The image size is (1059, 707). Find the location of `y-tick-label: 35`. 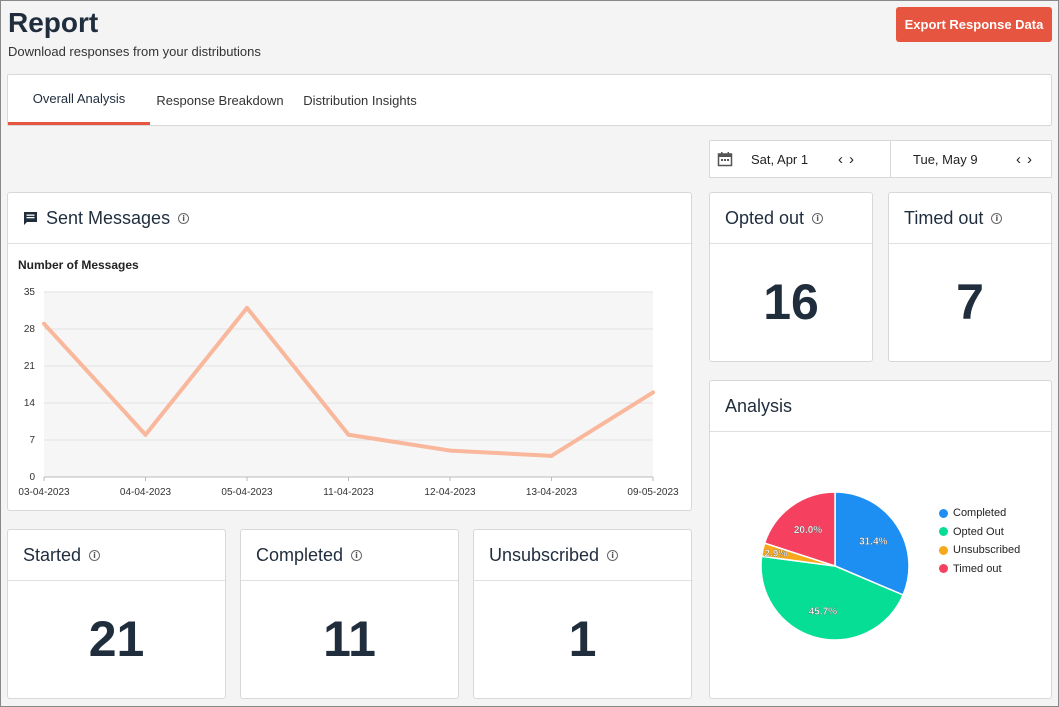

y-tick-label: 35 is located at coordinates (30, 292).